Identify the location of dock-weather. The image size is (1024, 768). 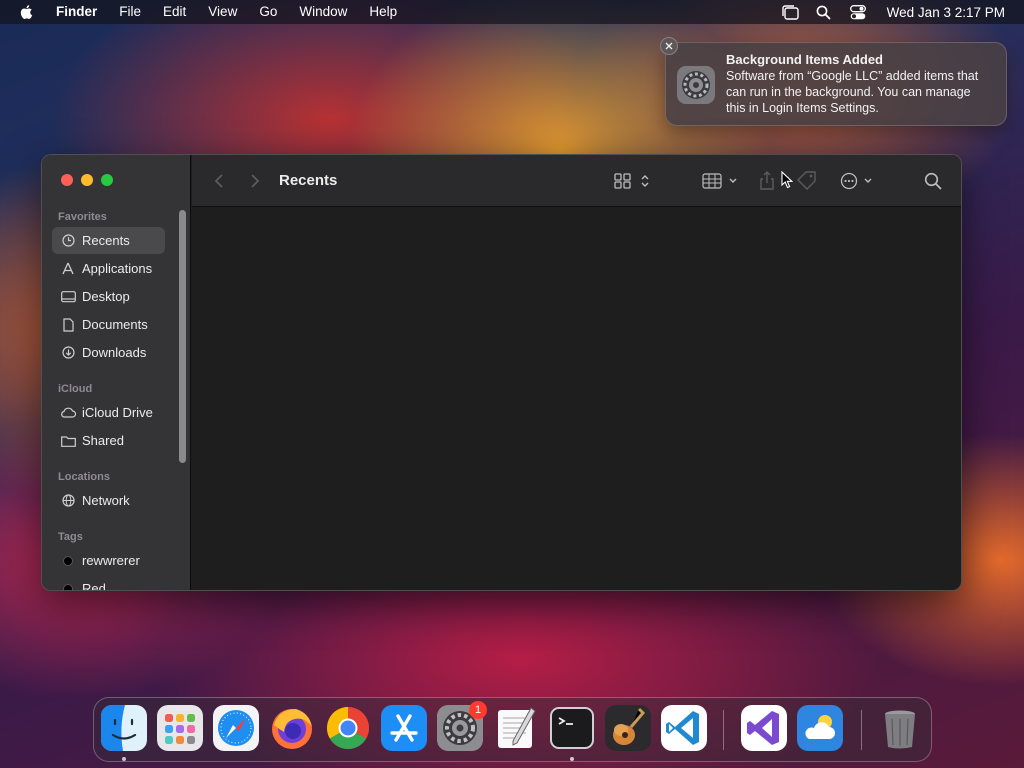
(820, 728).